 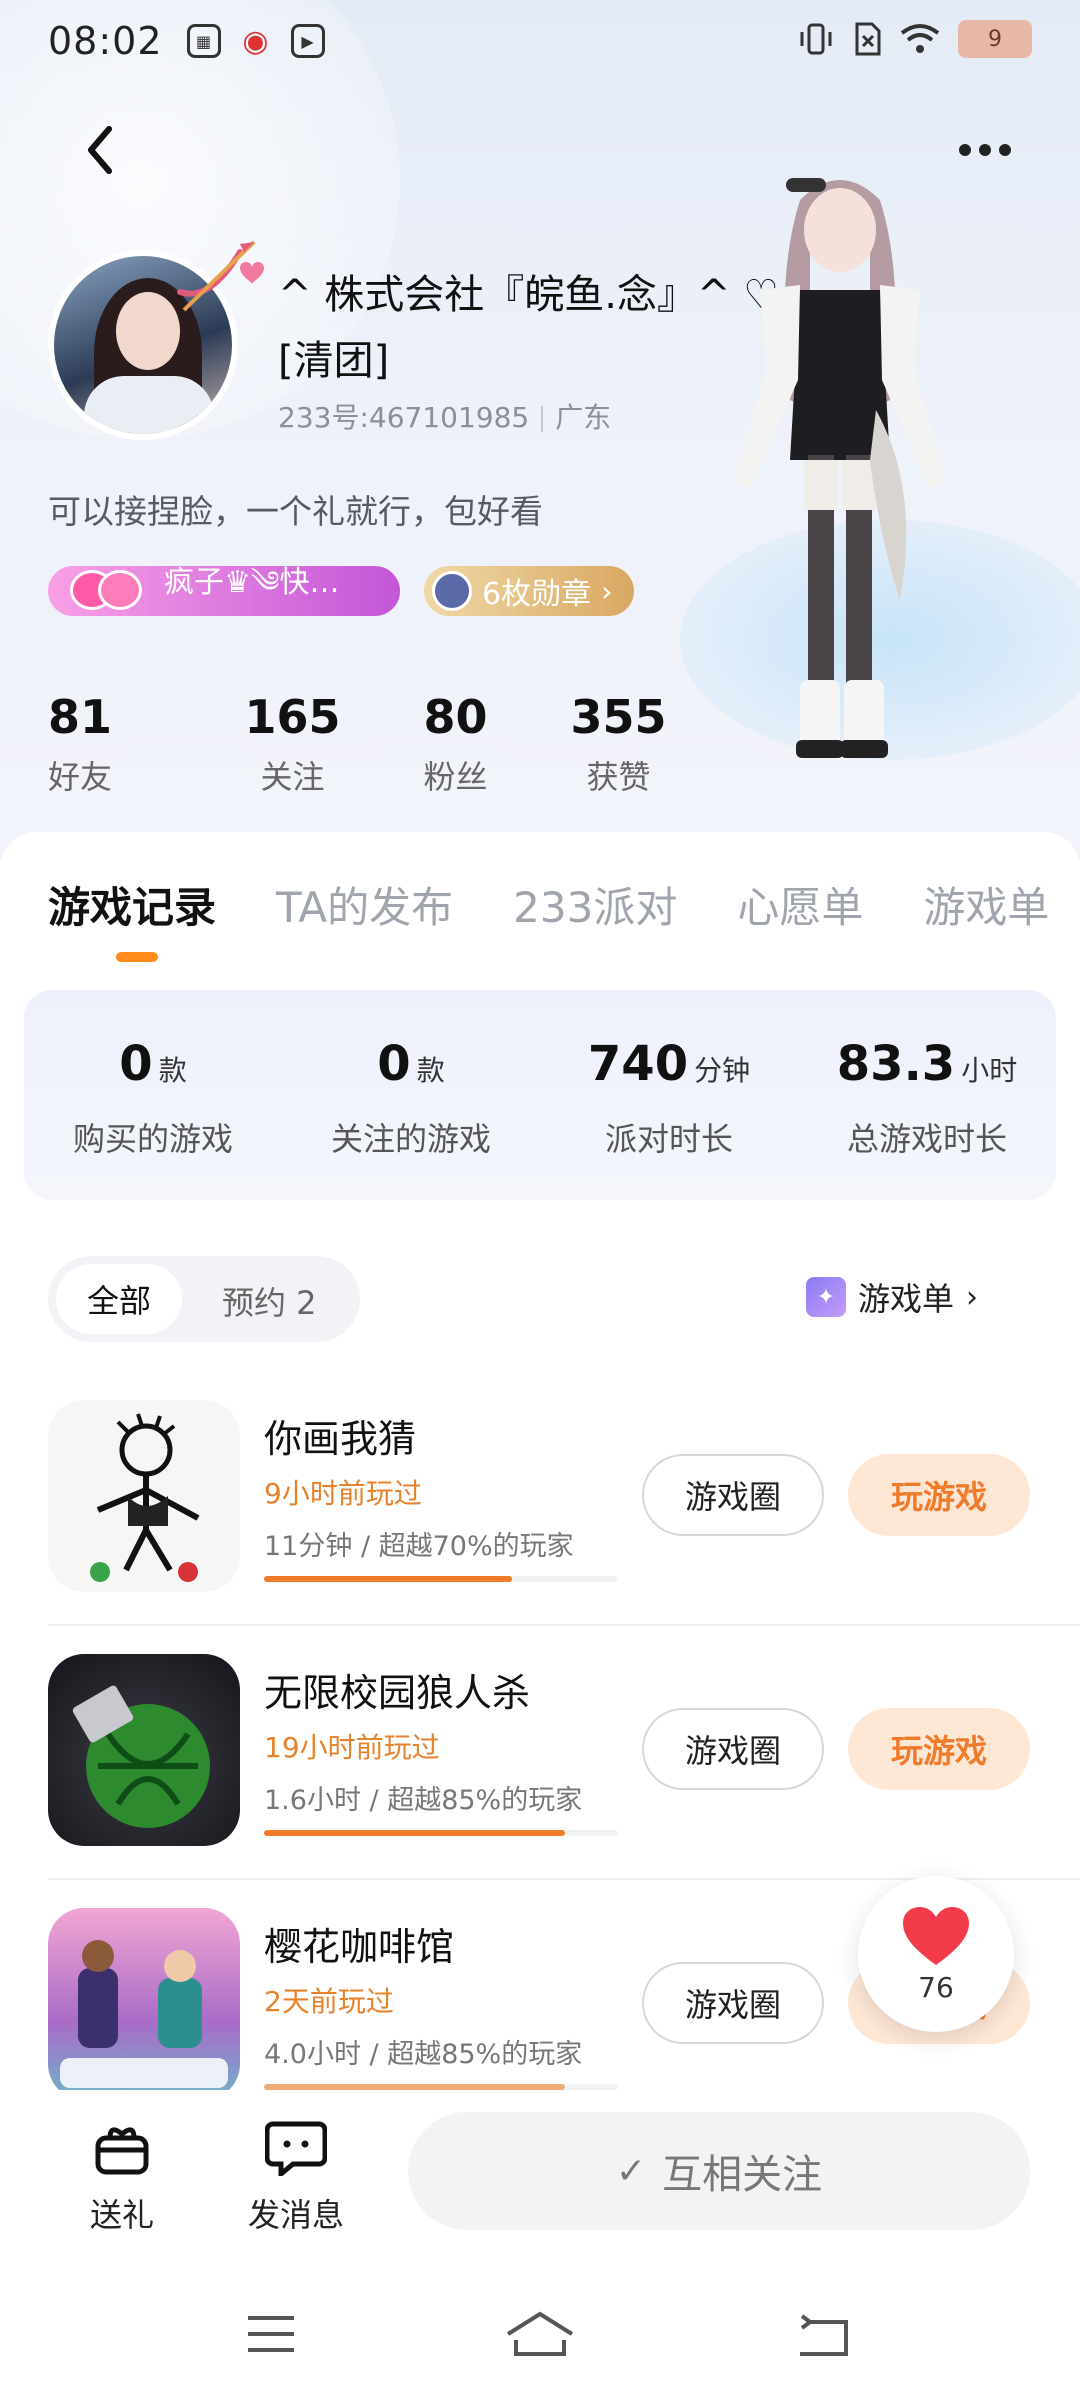 What do you see at coordinates (826, 1297) in the screenshot?
I see `sparkle-icon: ✦` at bounding box center [826, 1297].